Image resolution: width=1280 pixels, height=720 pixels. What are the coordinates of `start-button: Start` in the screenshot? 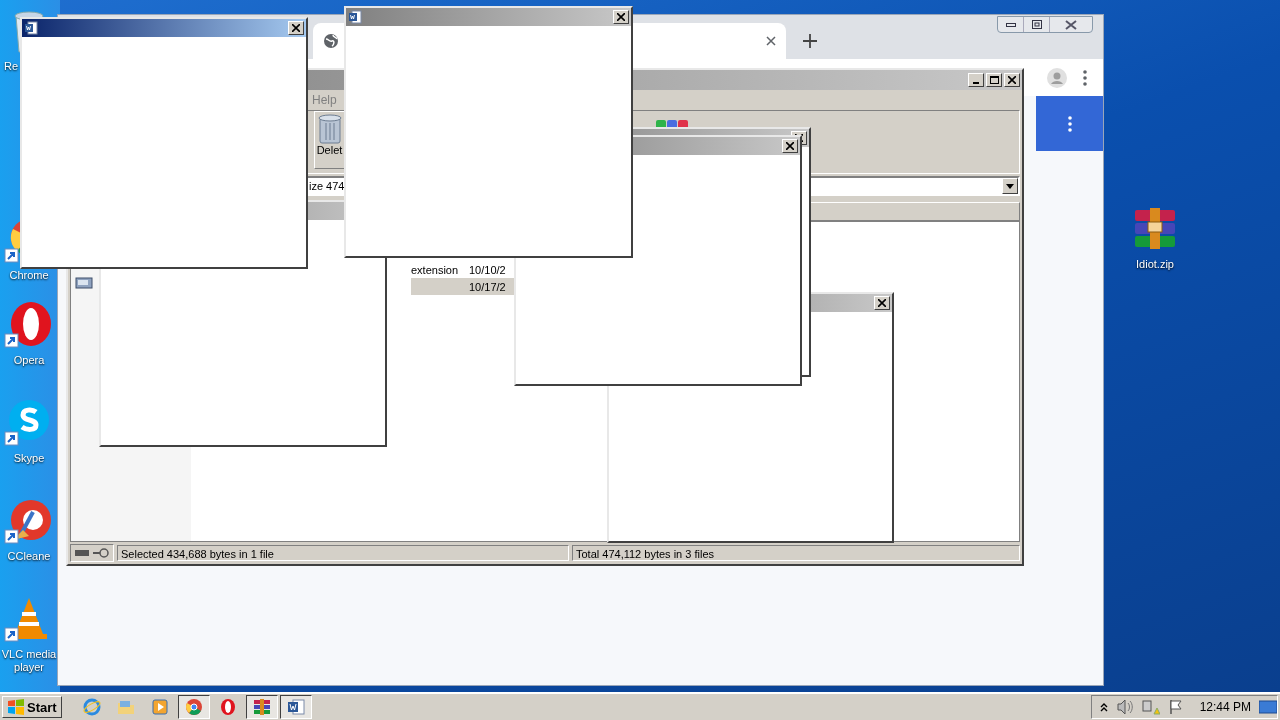 It's located at (32, 707).